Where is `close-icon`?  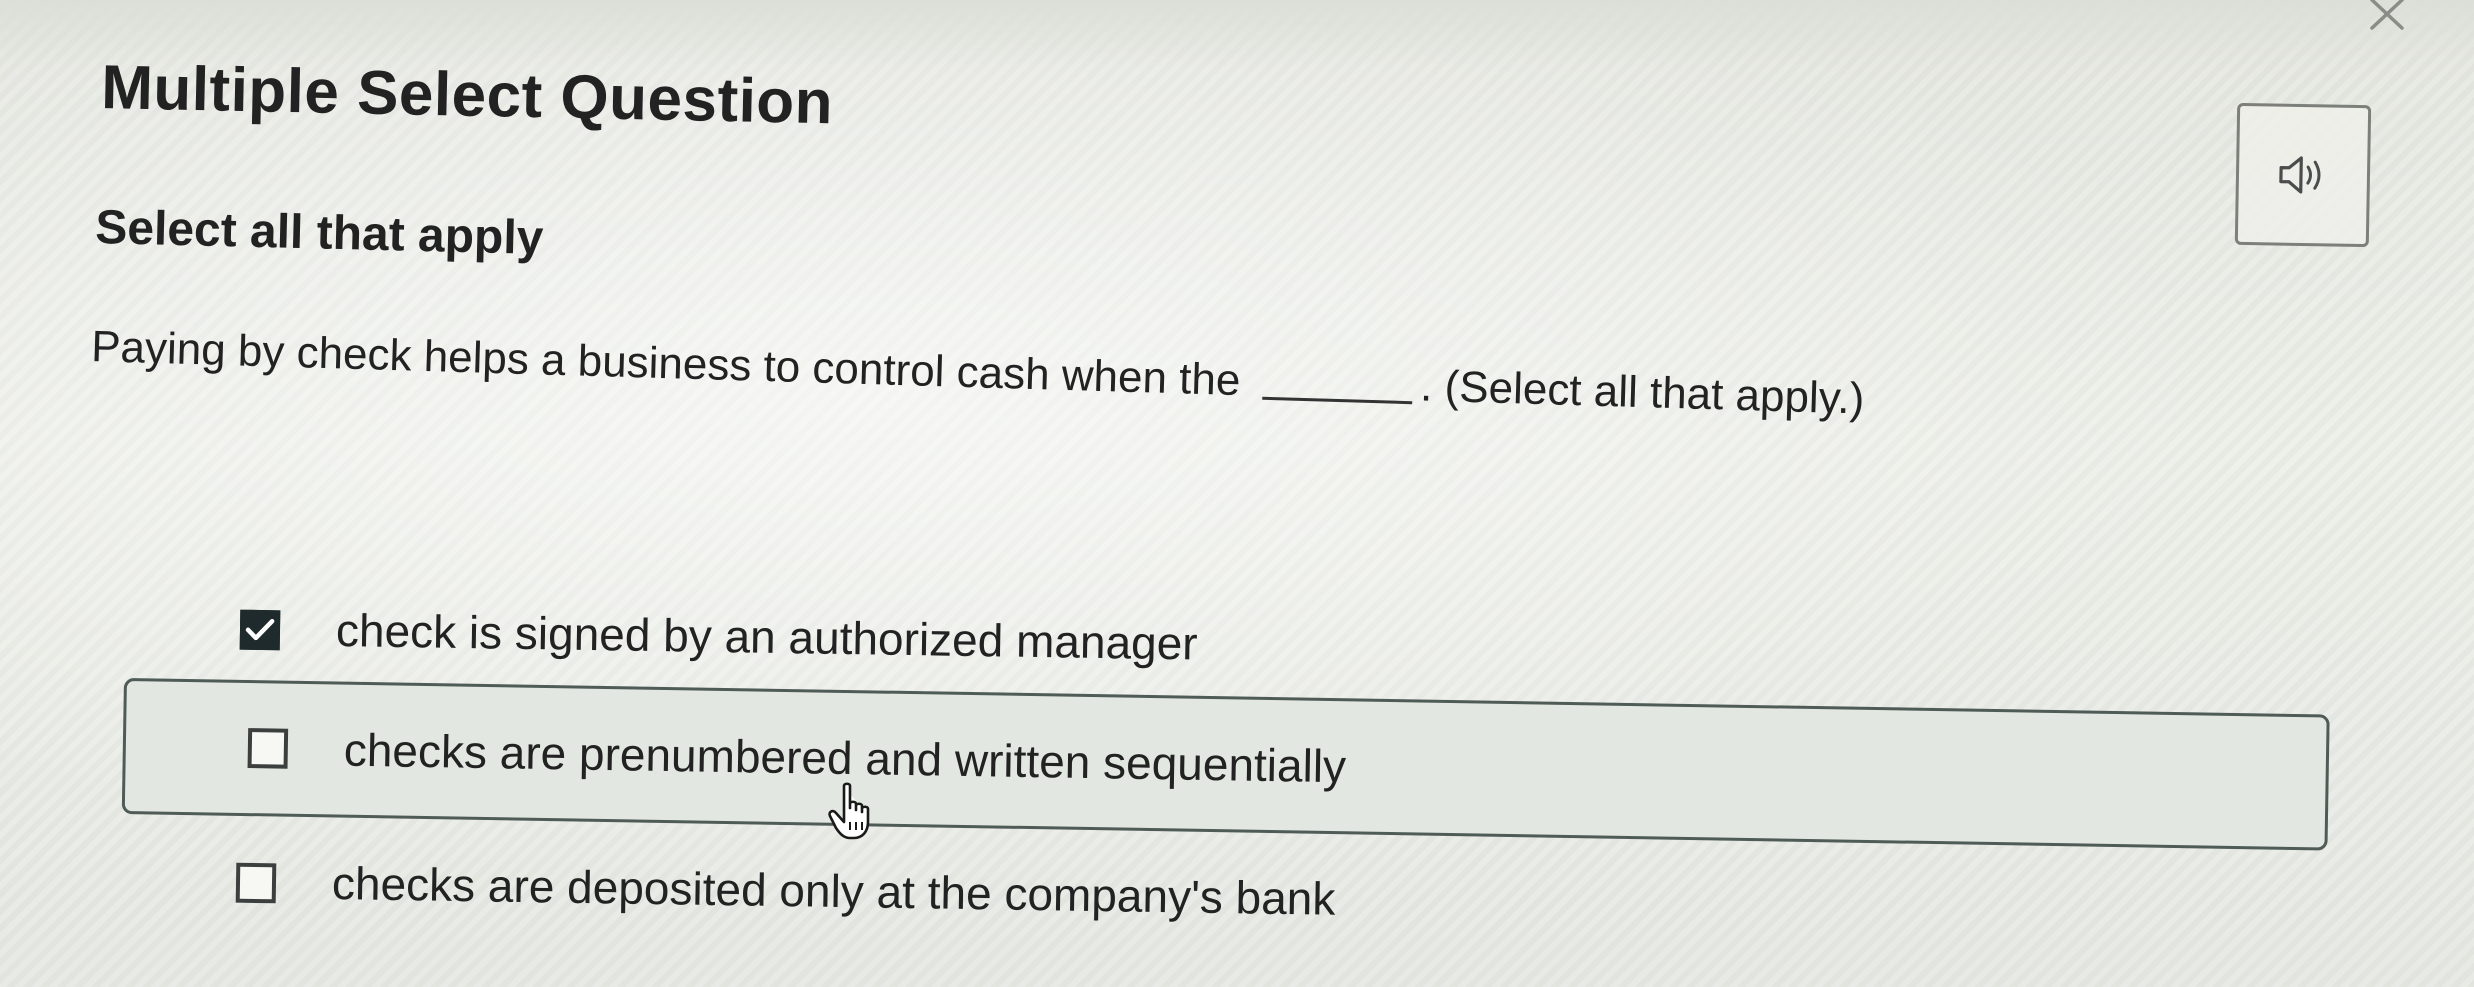 close-icon is located at coordinates (2392, 16).